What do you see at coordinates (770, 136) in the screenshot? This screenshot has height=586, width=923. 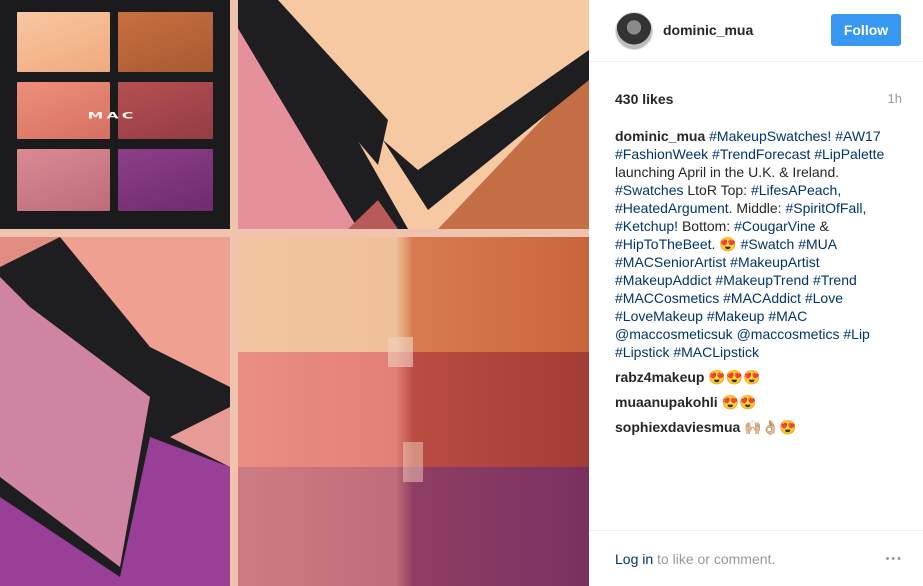 I see `hashtag-link: #MakeupSwatches!` at bounding box center [770, 136].